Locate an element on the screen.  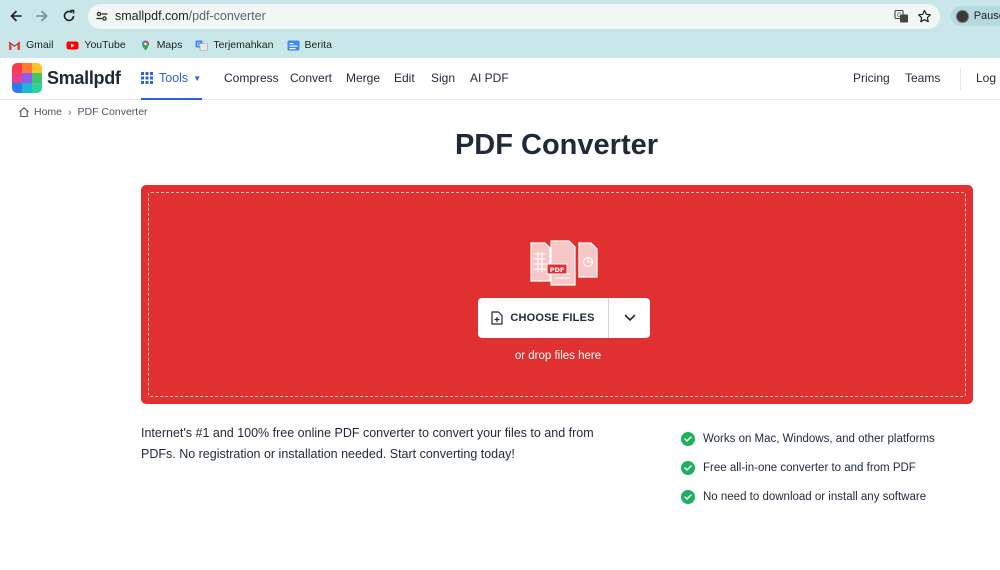
drop-hint: or drop files here is located at coordinates (558, 356).